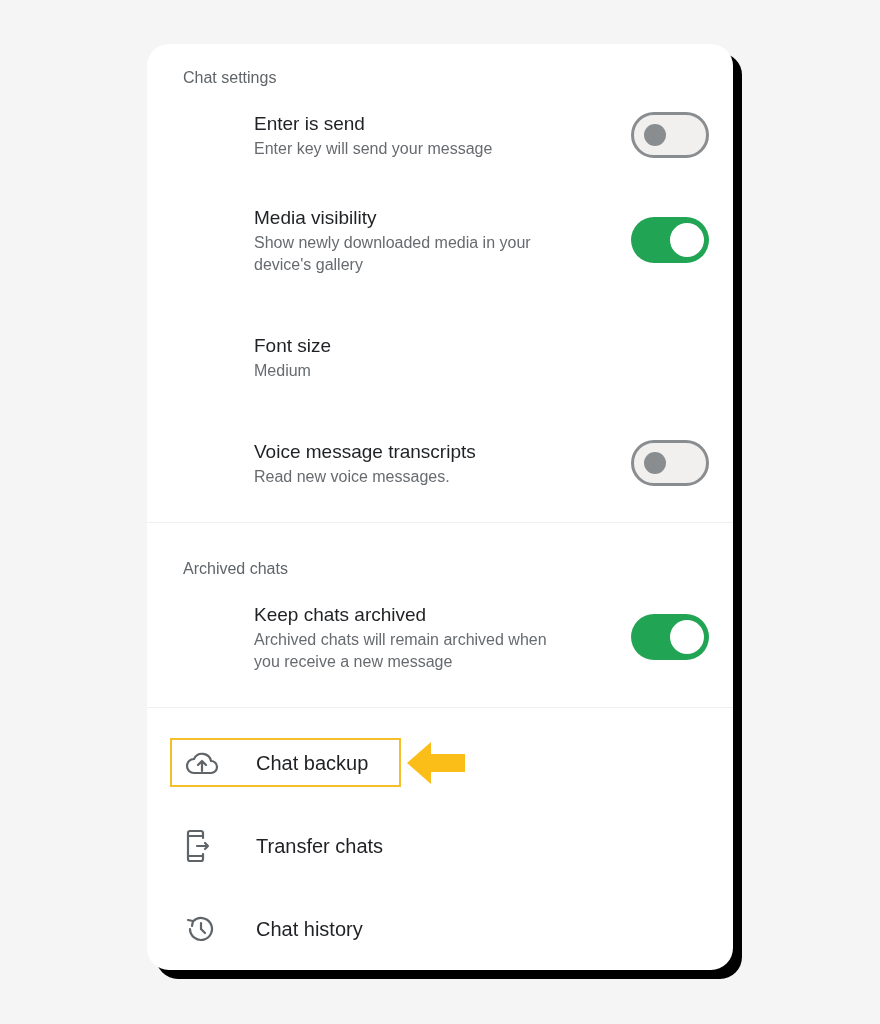 The height and width of the screenshot is (1024, 880). Describe the element at coordinates (401, 651) in the screenshot. I see `setting-description: Archived chats will remain archived when you receive a new message` at that location.